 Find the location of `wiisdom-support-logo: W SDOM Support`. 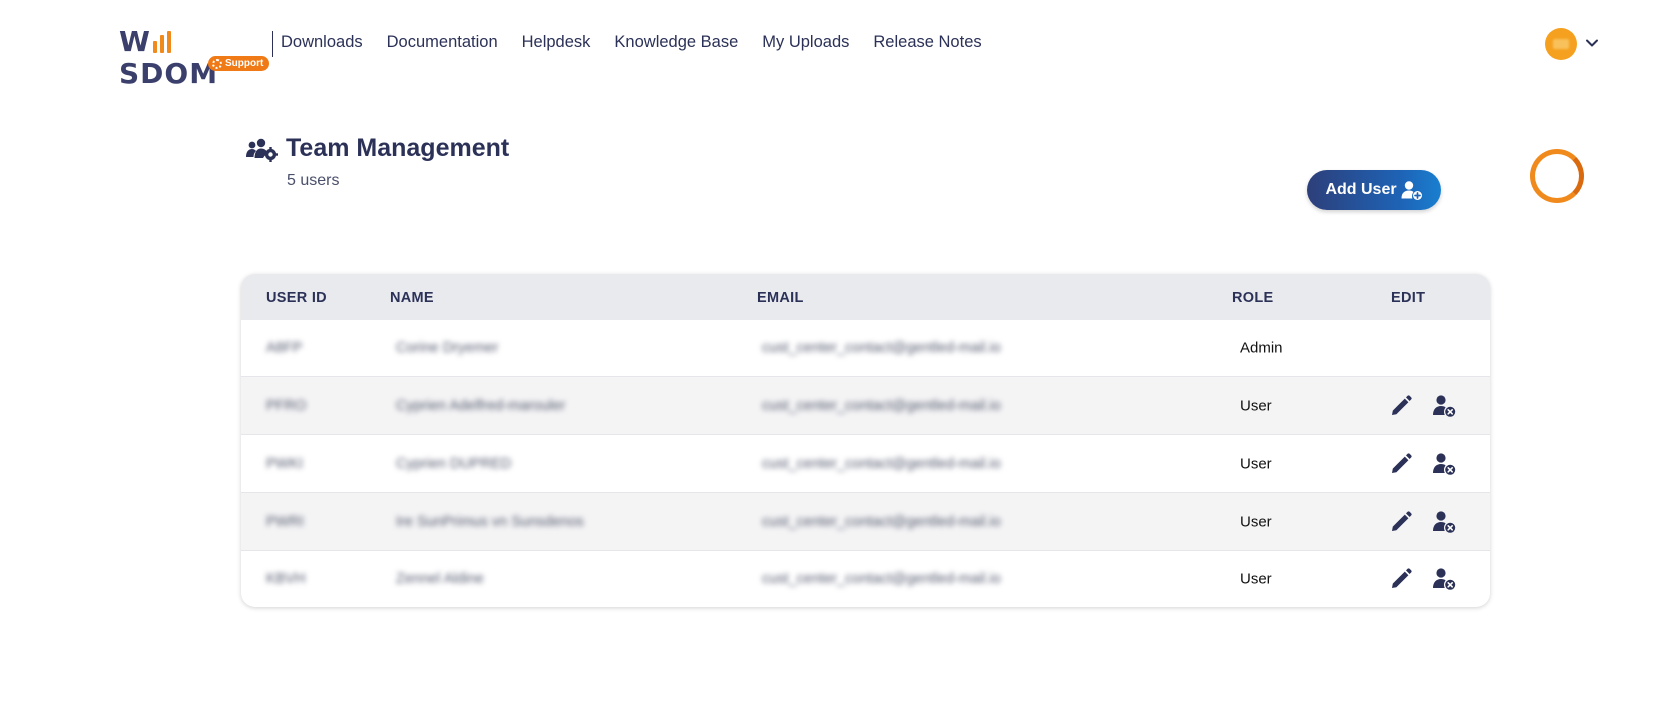

wiisdom-support-logo: W SDOM Support is located at coordinates (194, 58).